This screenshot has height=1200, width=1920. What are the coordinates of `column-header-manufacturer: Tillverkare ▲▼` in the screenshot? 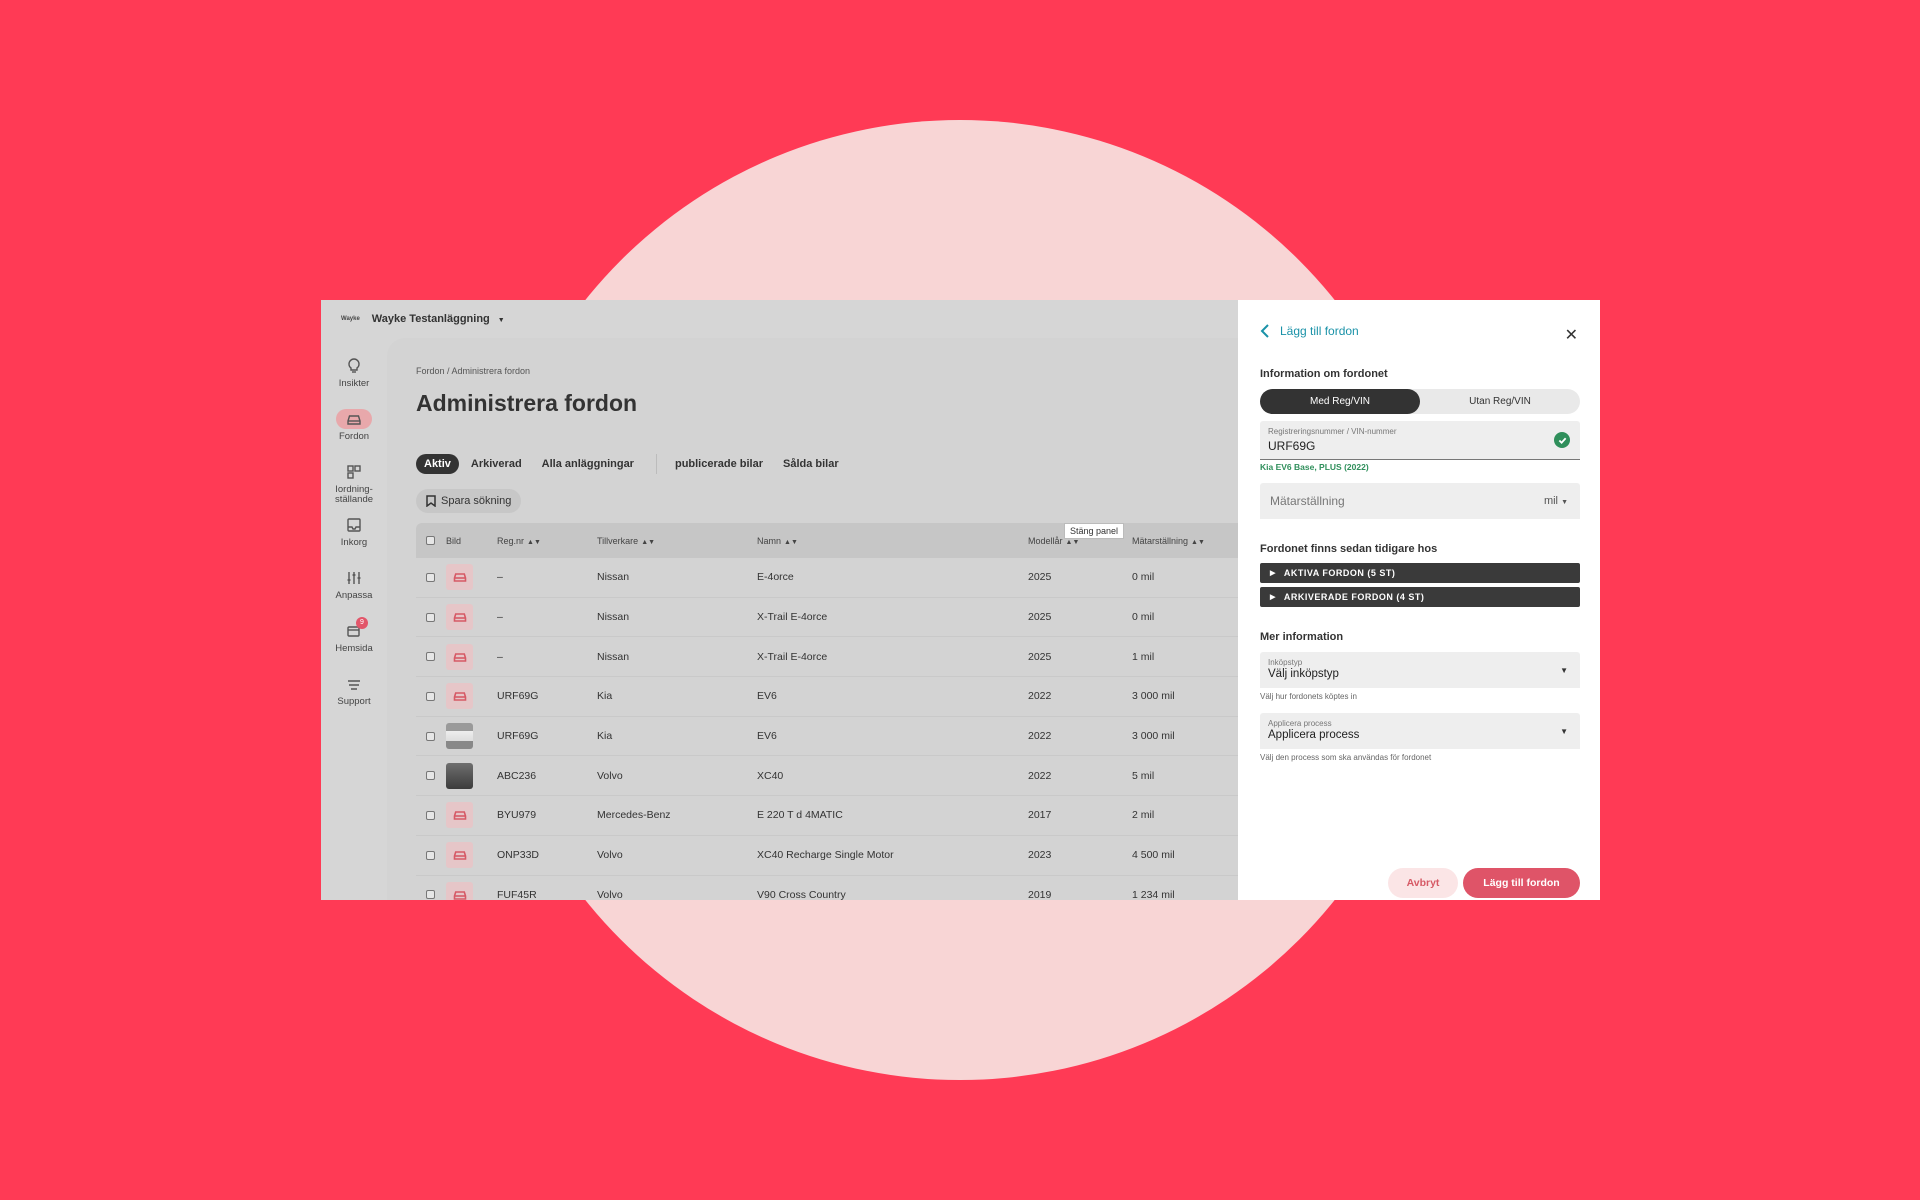 It's located at (677, 541).